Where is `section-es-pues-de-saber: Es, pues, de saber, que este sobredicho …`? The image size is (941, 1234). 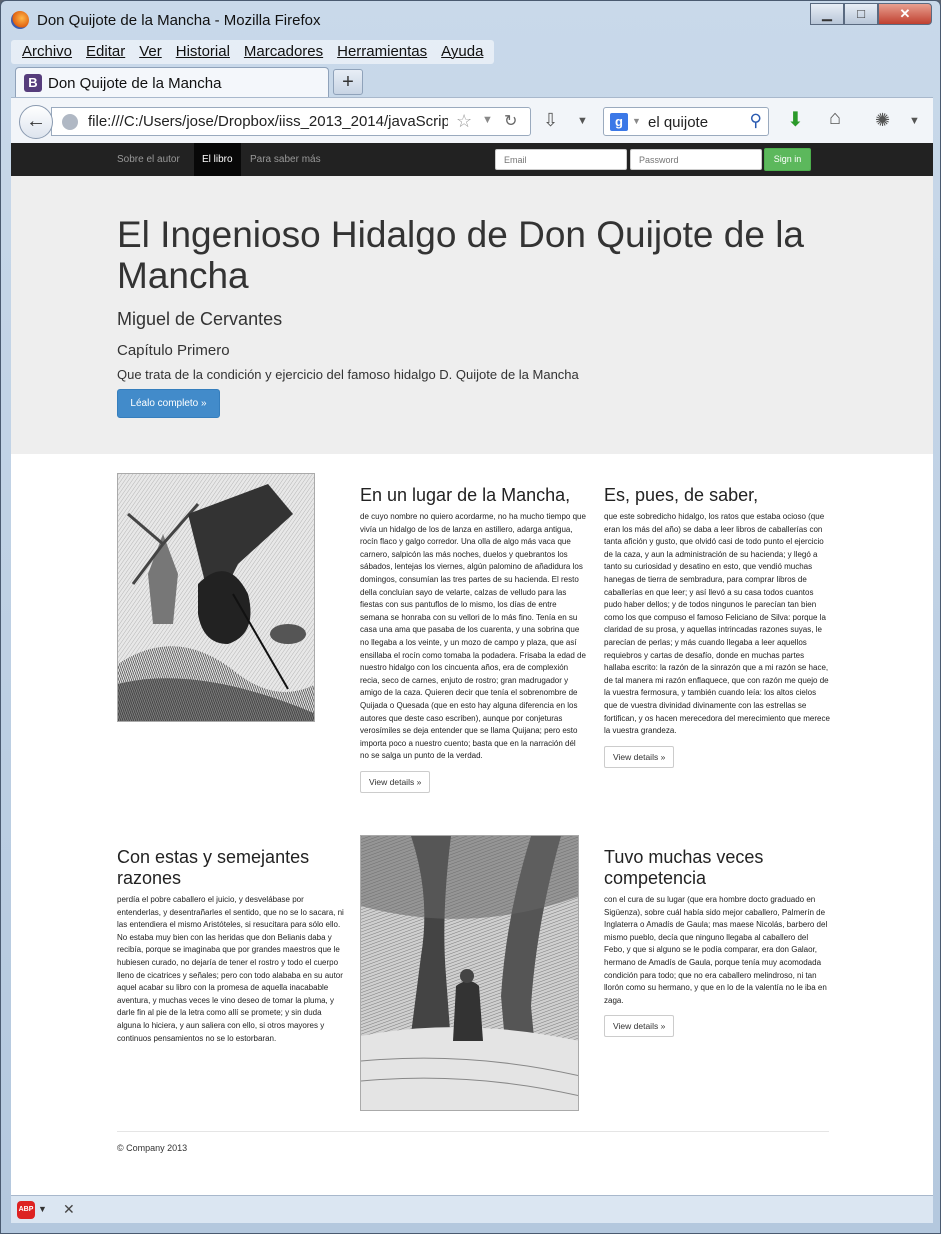
section-es-pues-de-saber: Es, pues, de saber, que este sobredicho … is located at coordinates (717, 626).